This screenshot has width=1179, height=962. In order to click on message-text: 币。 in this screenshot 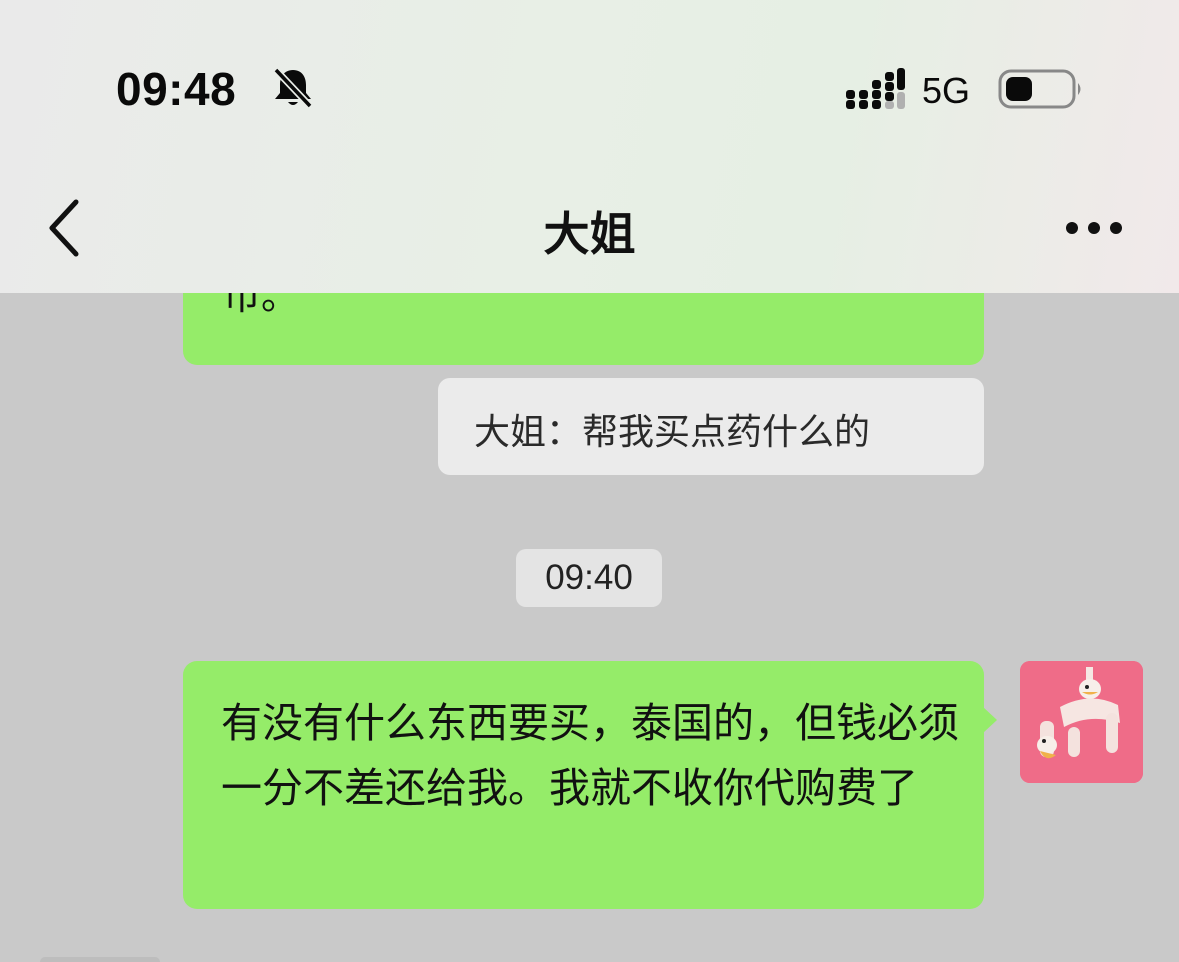, I will do `click(261, 305)`.